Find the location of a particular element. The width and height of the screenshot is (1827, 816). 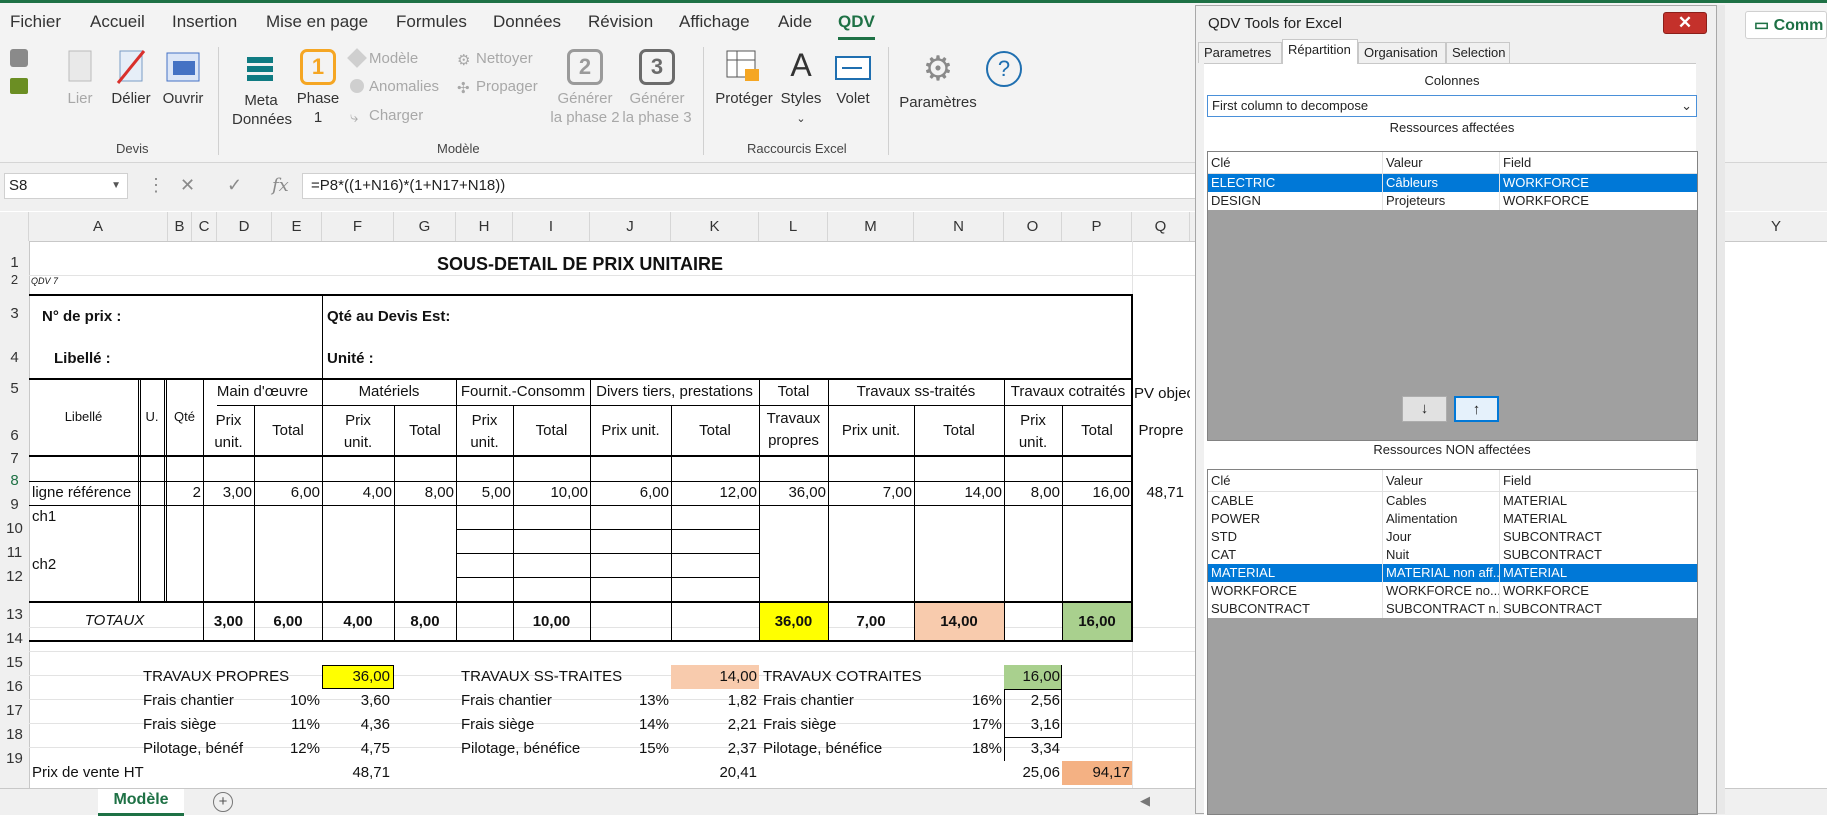

pv-total-value: 94,17 is located at coordinates (1096, 772).